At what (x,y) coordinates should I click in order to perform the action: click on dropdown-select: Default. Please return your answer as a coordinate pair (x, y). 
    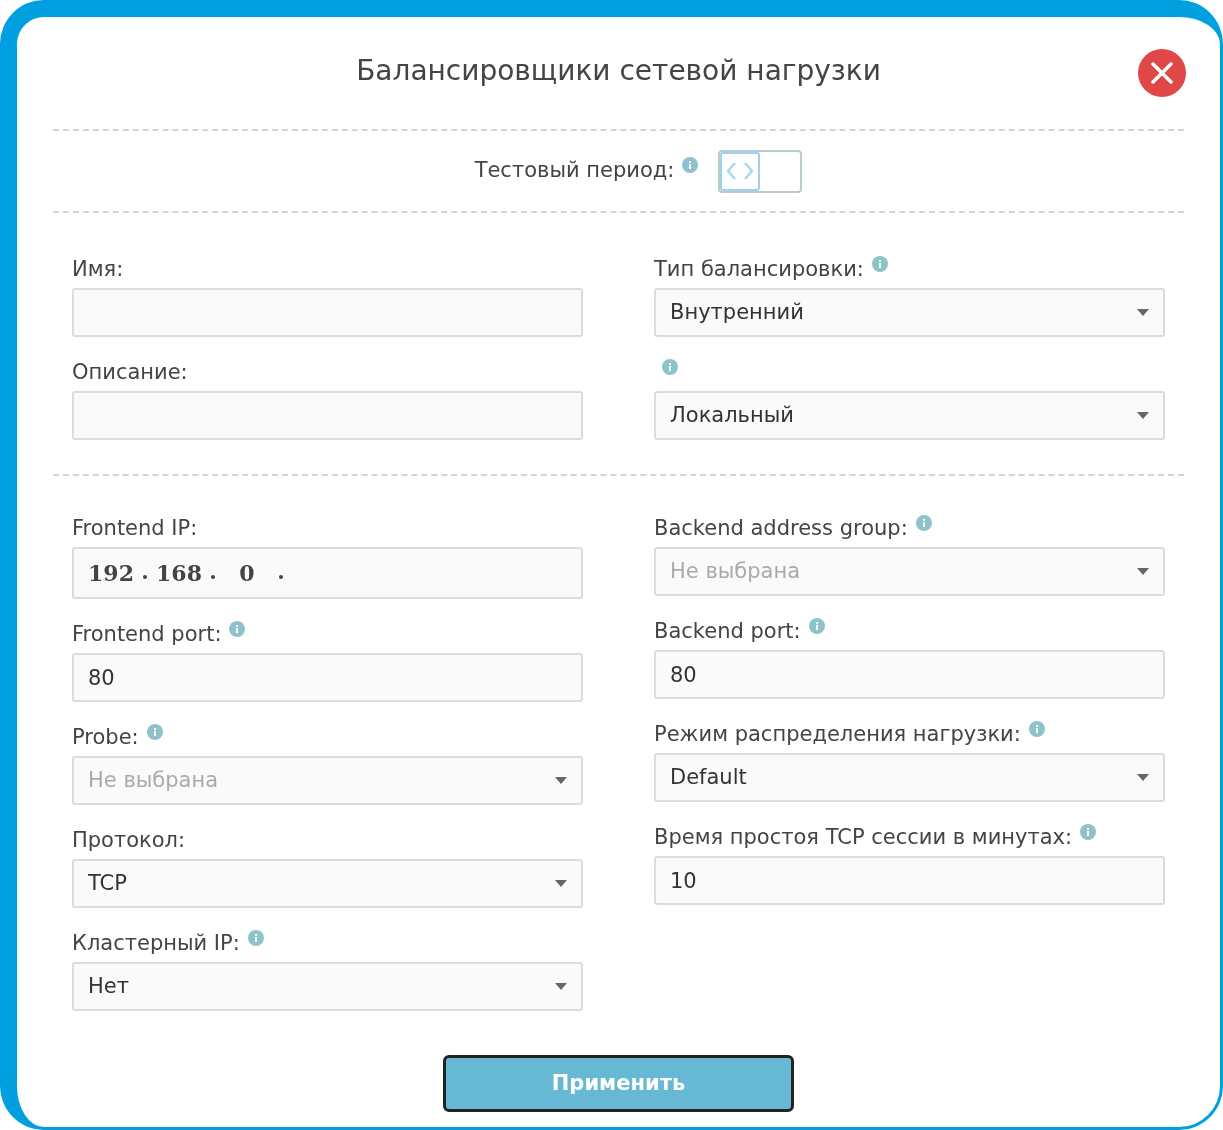
    Looking at the image, I should click on (909, 777).